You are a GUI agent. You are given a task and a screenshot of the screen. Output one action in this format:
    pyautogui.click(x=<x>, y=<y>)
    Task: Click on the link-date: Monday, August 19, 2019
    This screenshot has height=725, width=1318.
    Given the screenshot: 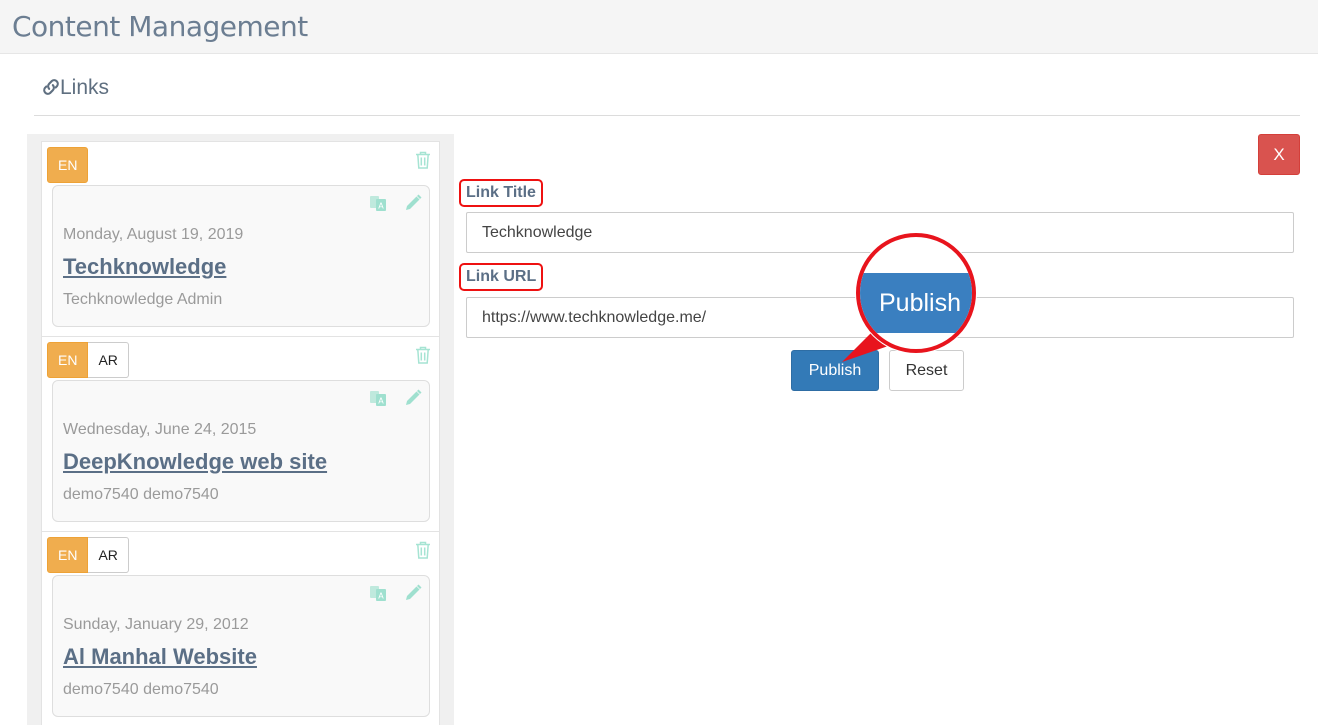 What is the action you would take?
    pyautogui.click(x=153, y=234)
    